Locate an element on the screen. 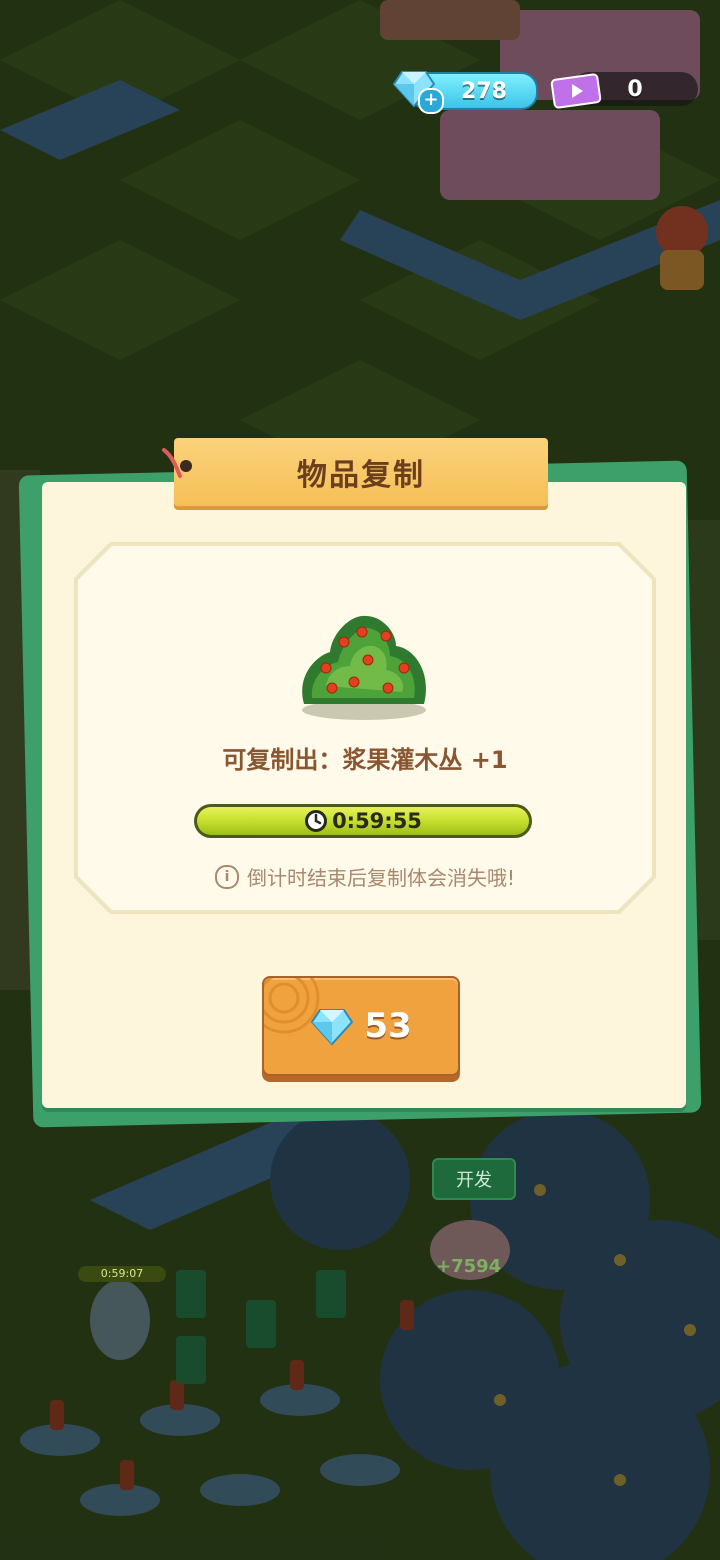  price-label: 53 is located at coordinates (388, 1026).